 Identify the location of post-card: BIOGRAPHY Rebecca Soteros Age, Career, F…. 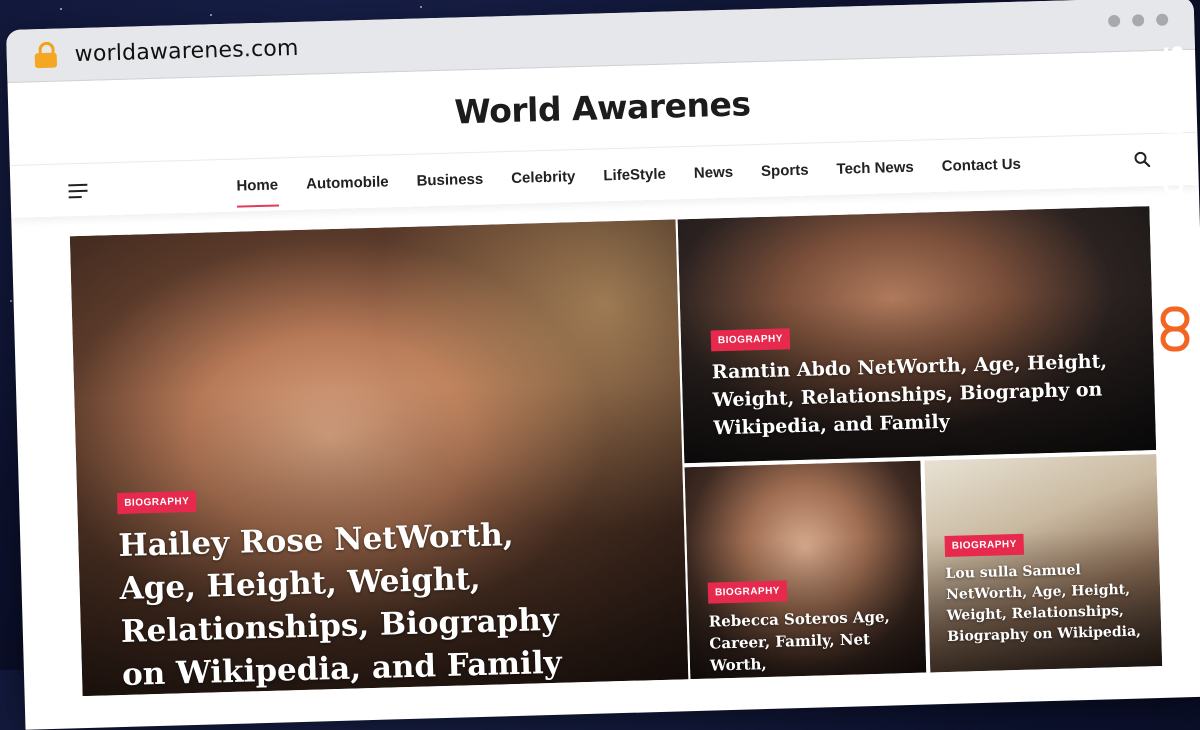
(805, 570).